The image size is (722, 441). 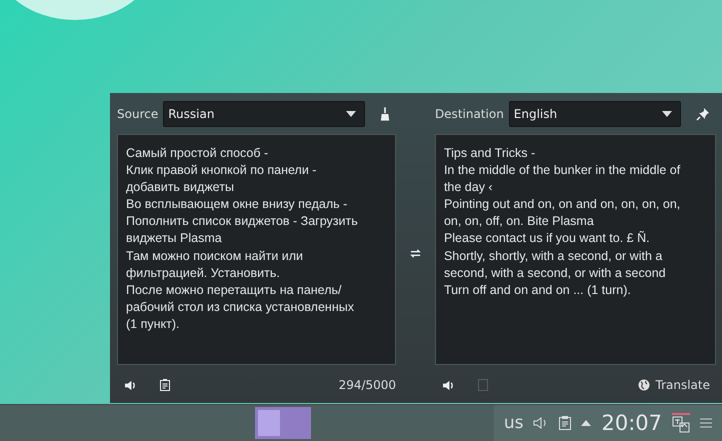 What do you see at coordinates (519, 221) in the screenshot?
I see `translation-text-line: on, on, off, on. Bite Plasma` at bounding box center [519, 221].